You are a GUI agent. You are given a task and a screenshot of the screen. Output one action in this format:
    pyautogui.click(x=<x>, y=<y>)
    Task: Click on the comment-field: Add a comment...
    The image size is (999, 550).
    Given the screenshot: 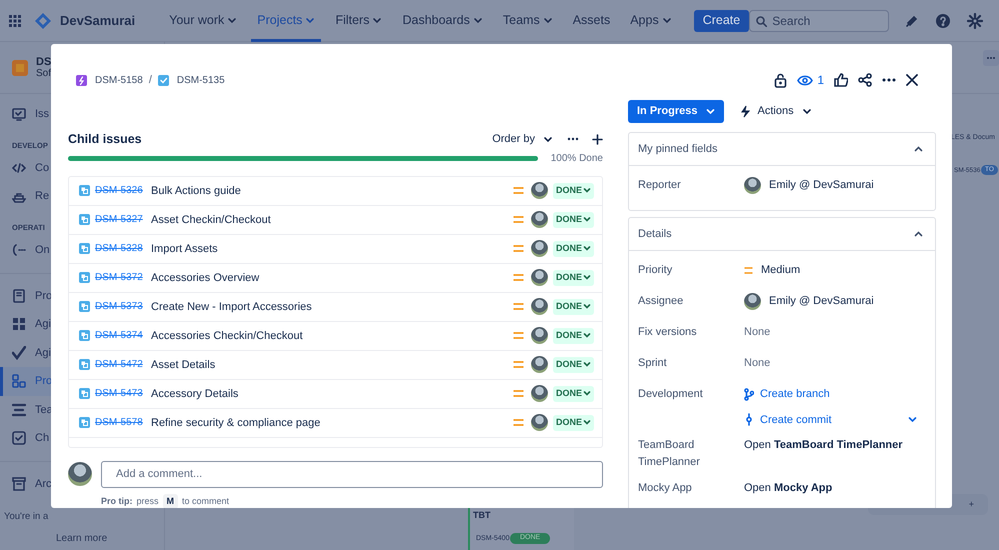 What is the action you would take?
    pyautogui.click(x=352, y=474)
    